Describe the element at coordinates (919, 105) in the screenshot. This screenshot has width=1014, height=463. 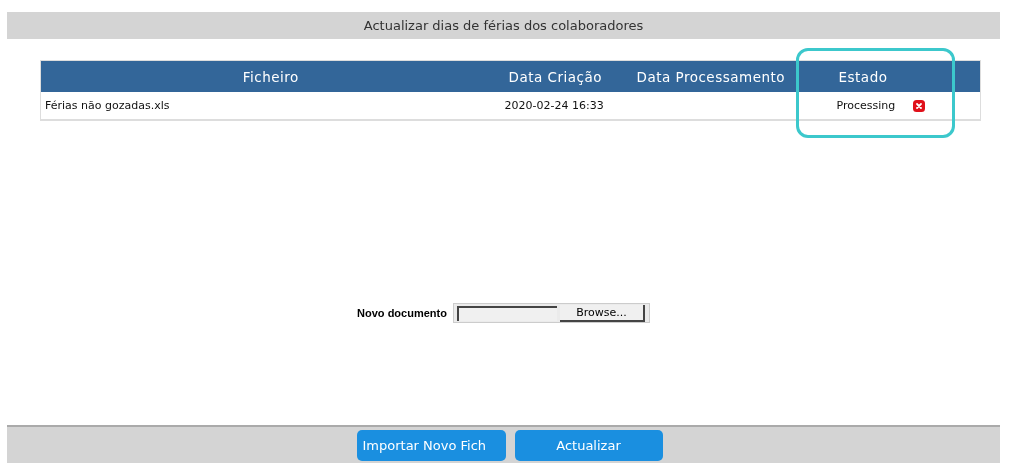
I see `error-icon` at that location.